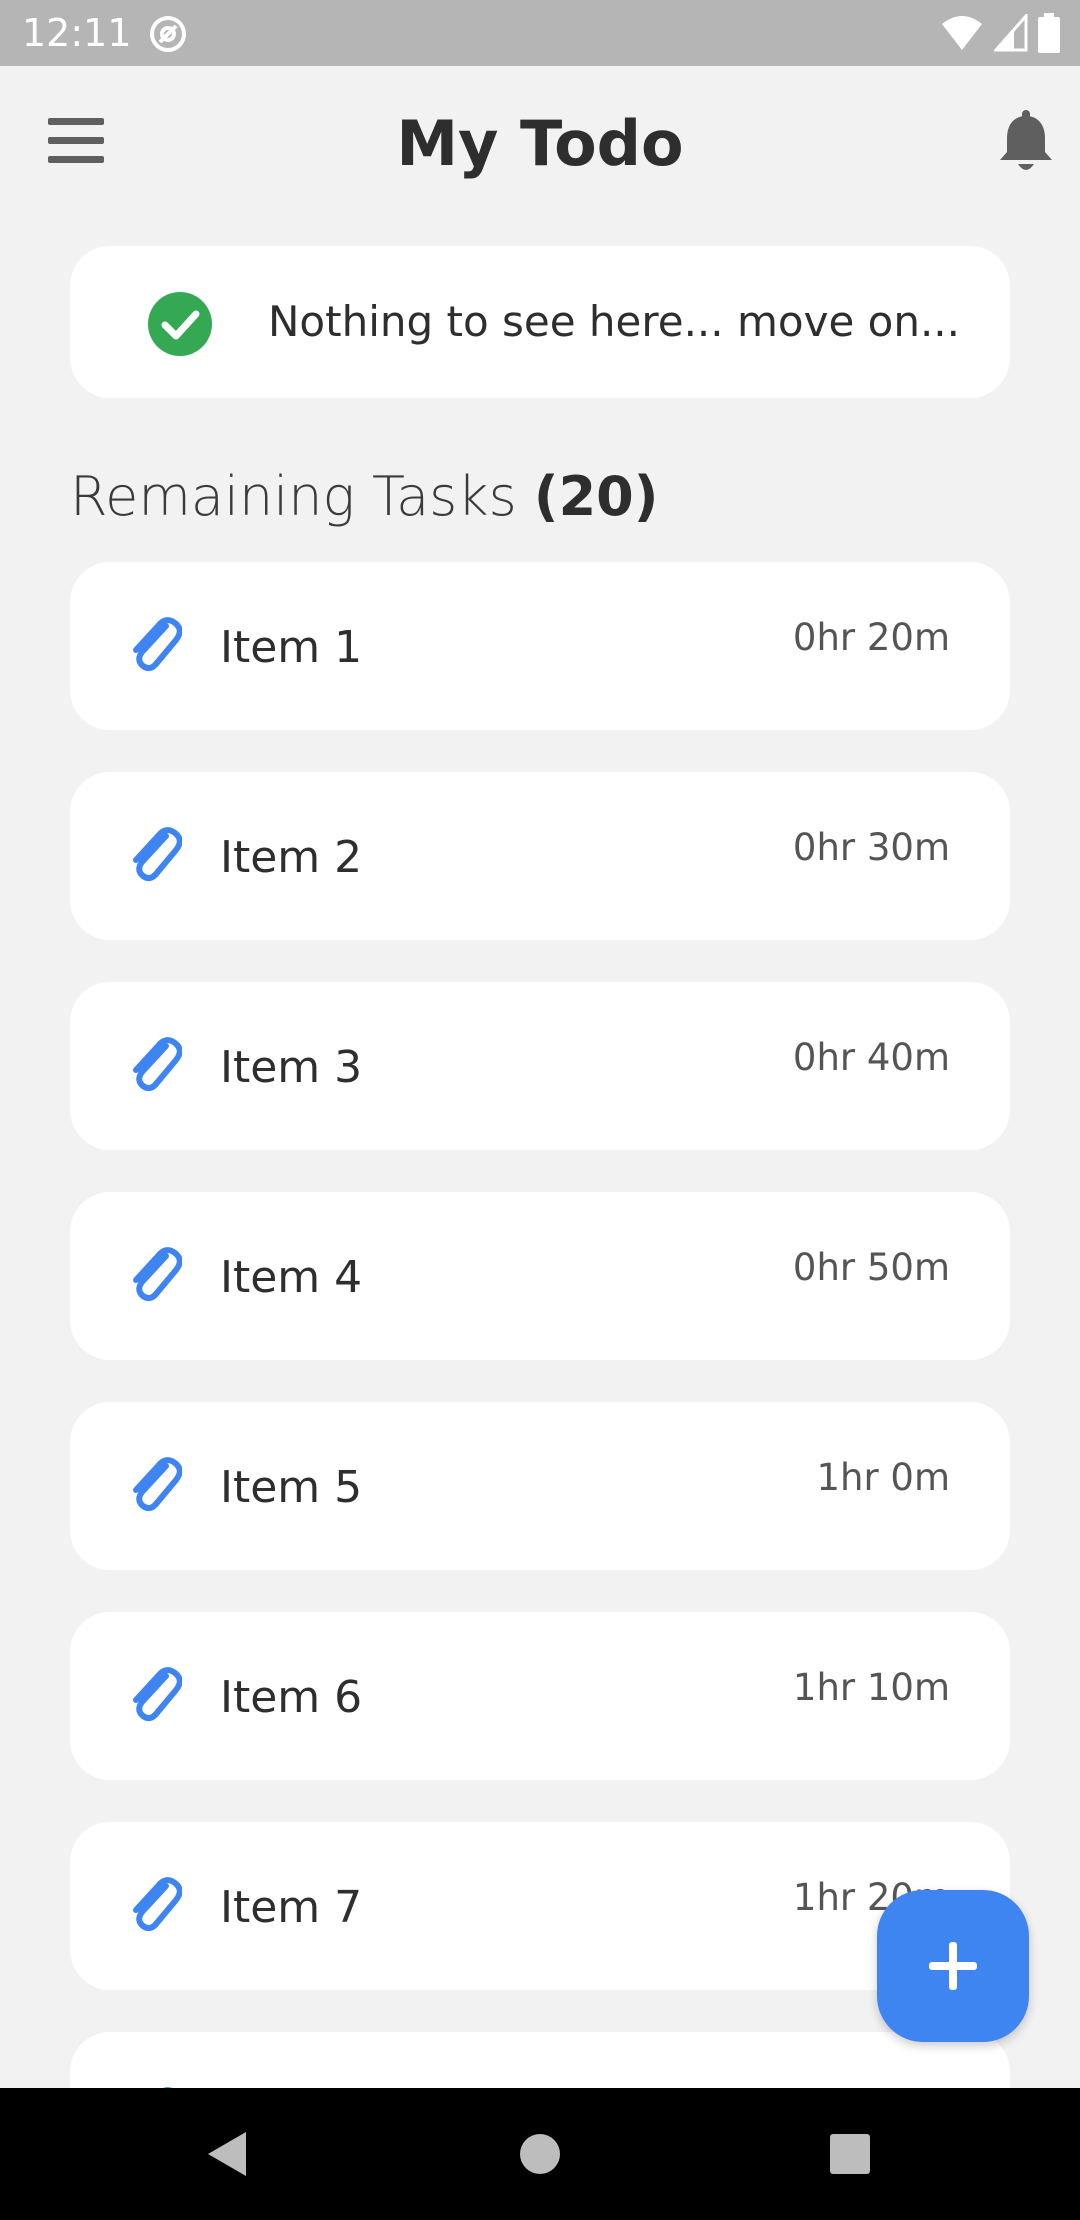 The width and height of the screenshot is (1080, 2220). I want to click on task-card: Item 5 1hr 0m, so click(540, 1486).